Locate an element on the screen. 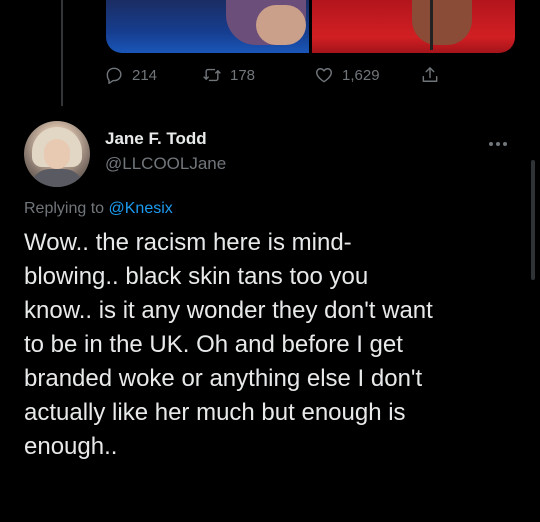 The image size is (540, 522). avatar is located at coordinates (57, 154).